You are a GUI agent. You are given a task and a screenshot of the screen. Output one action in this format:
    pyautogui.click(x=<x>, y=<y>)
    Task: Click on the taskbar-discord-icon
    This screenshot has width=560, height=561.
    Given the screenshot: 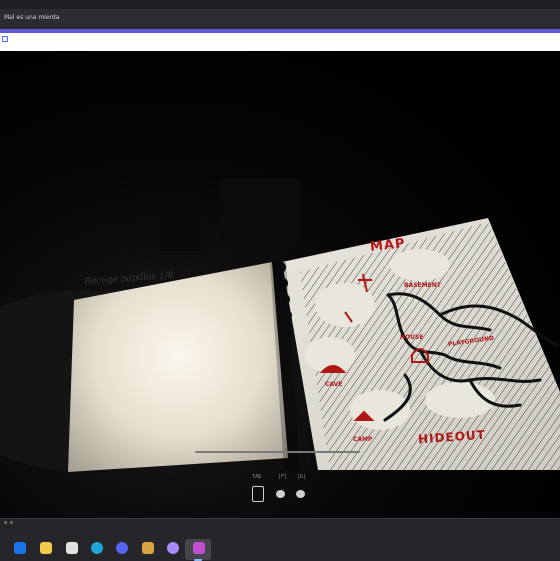 What is the action you would take?
    pyautogui.click(x=122, y=548)
    